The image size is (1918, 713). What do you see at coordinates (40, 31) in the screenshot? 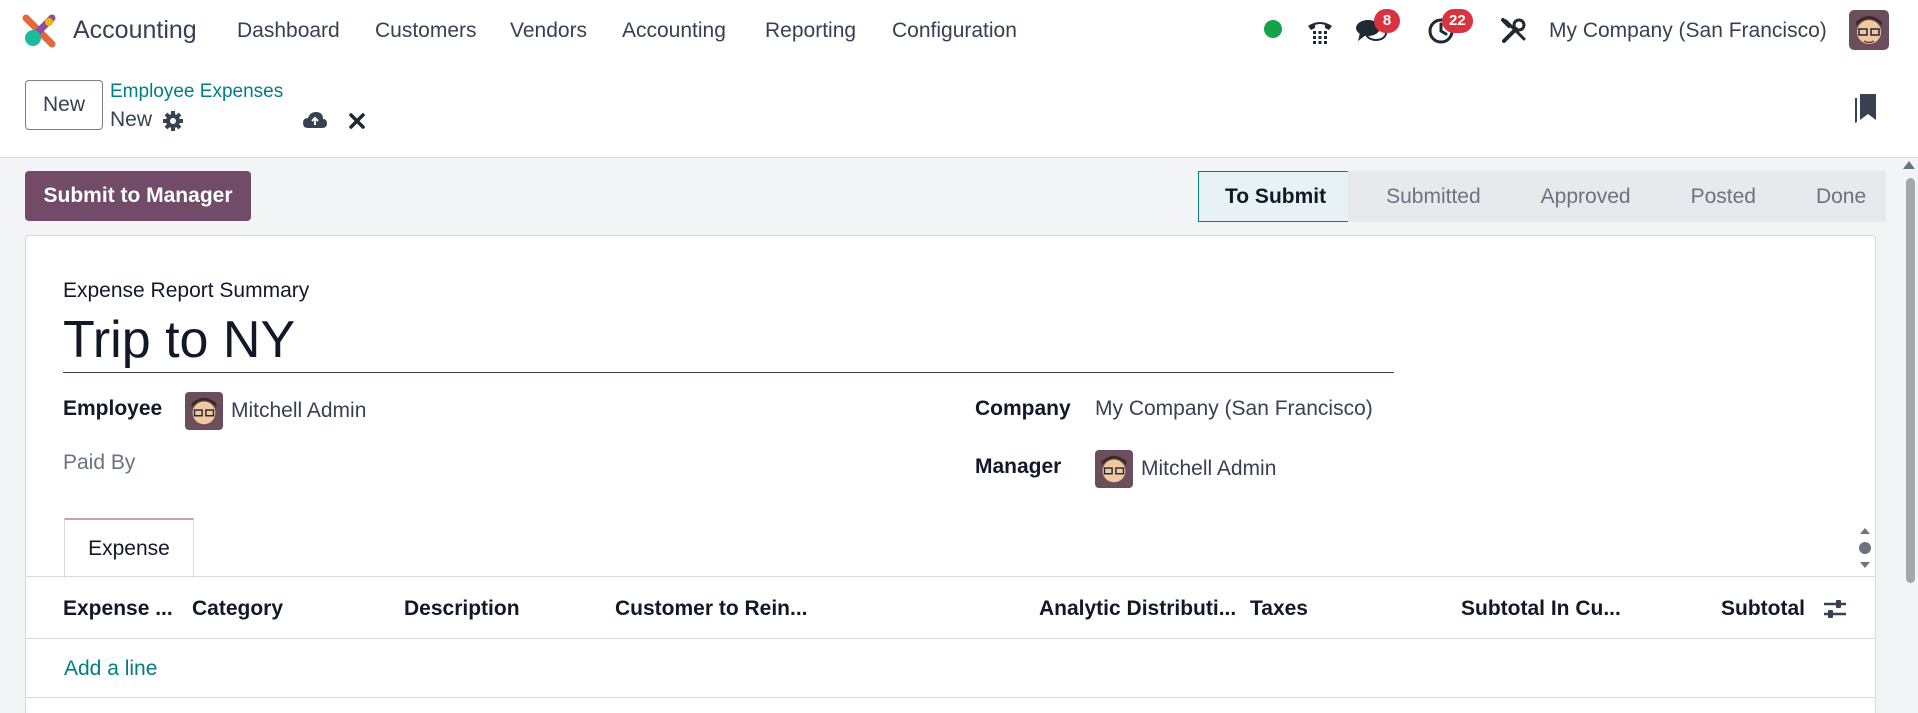
I see `app-logo-icon` at bounding box center [40, 31].